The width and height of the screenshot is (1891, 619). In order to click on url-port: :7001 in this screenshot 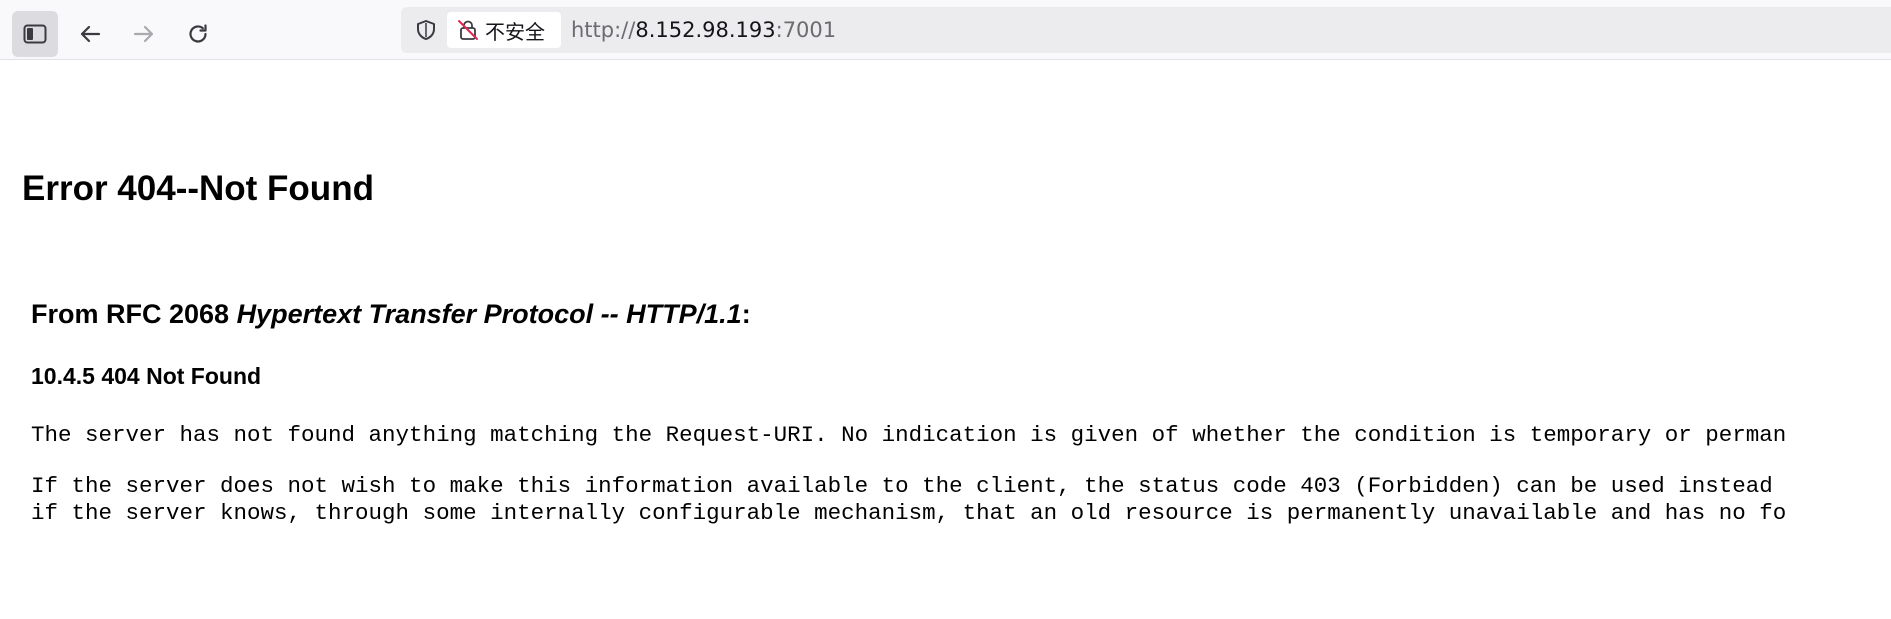, I will do `click(806, 30)`.